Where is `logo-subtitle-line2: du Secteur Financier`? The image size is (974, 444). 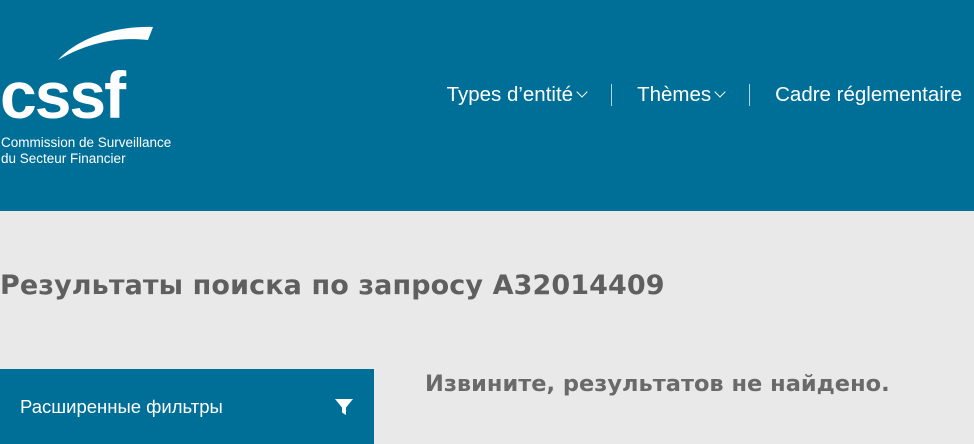 logo-subtitle-line2: du Secteur Financier is located at coordinates (63, 158).